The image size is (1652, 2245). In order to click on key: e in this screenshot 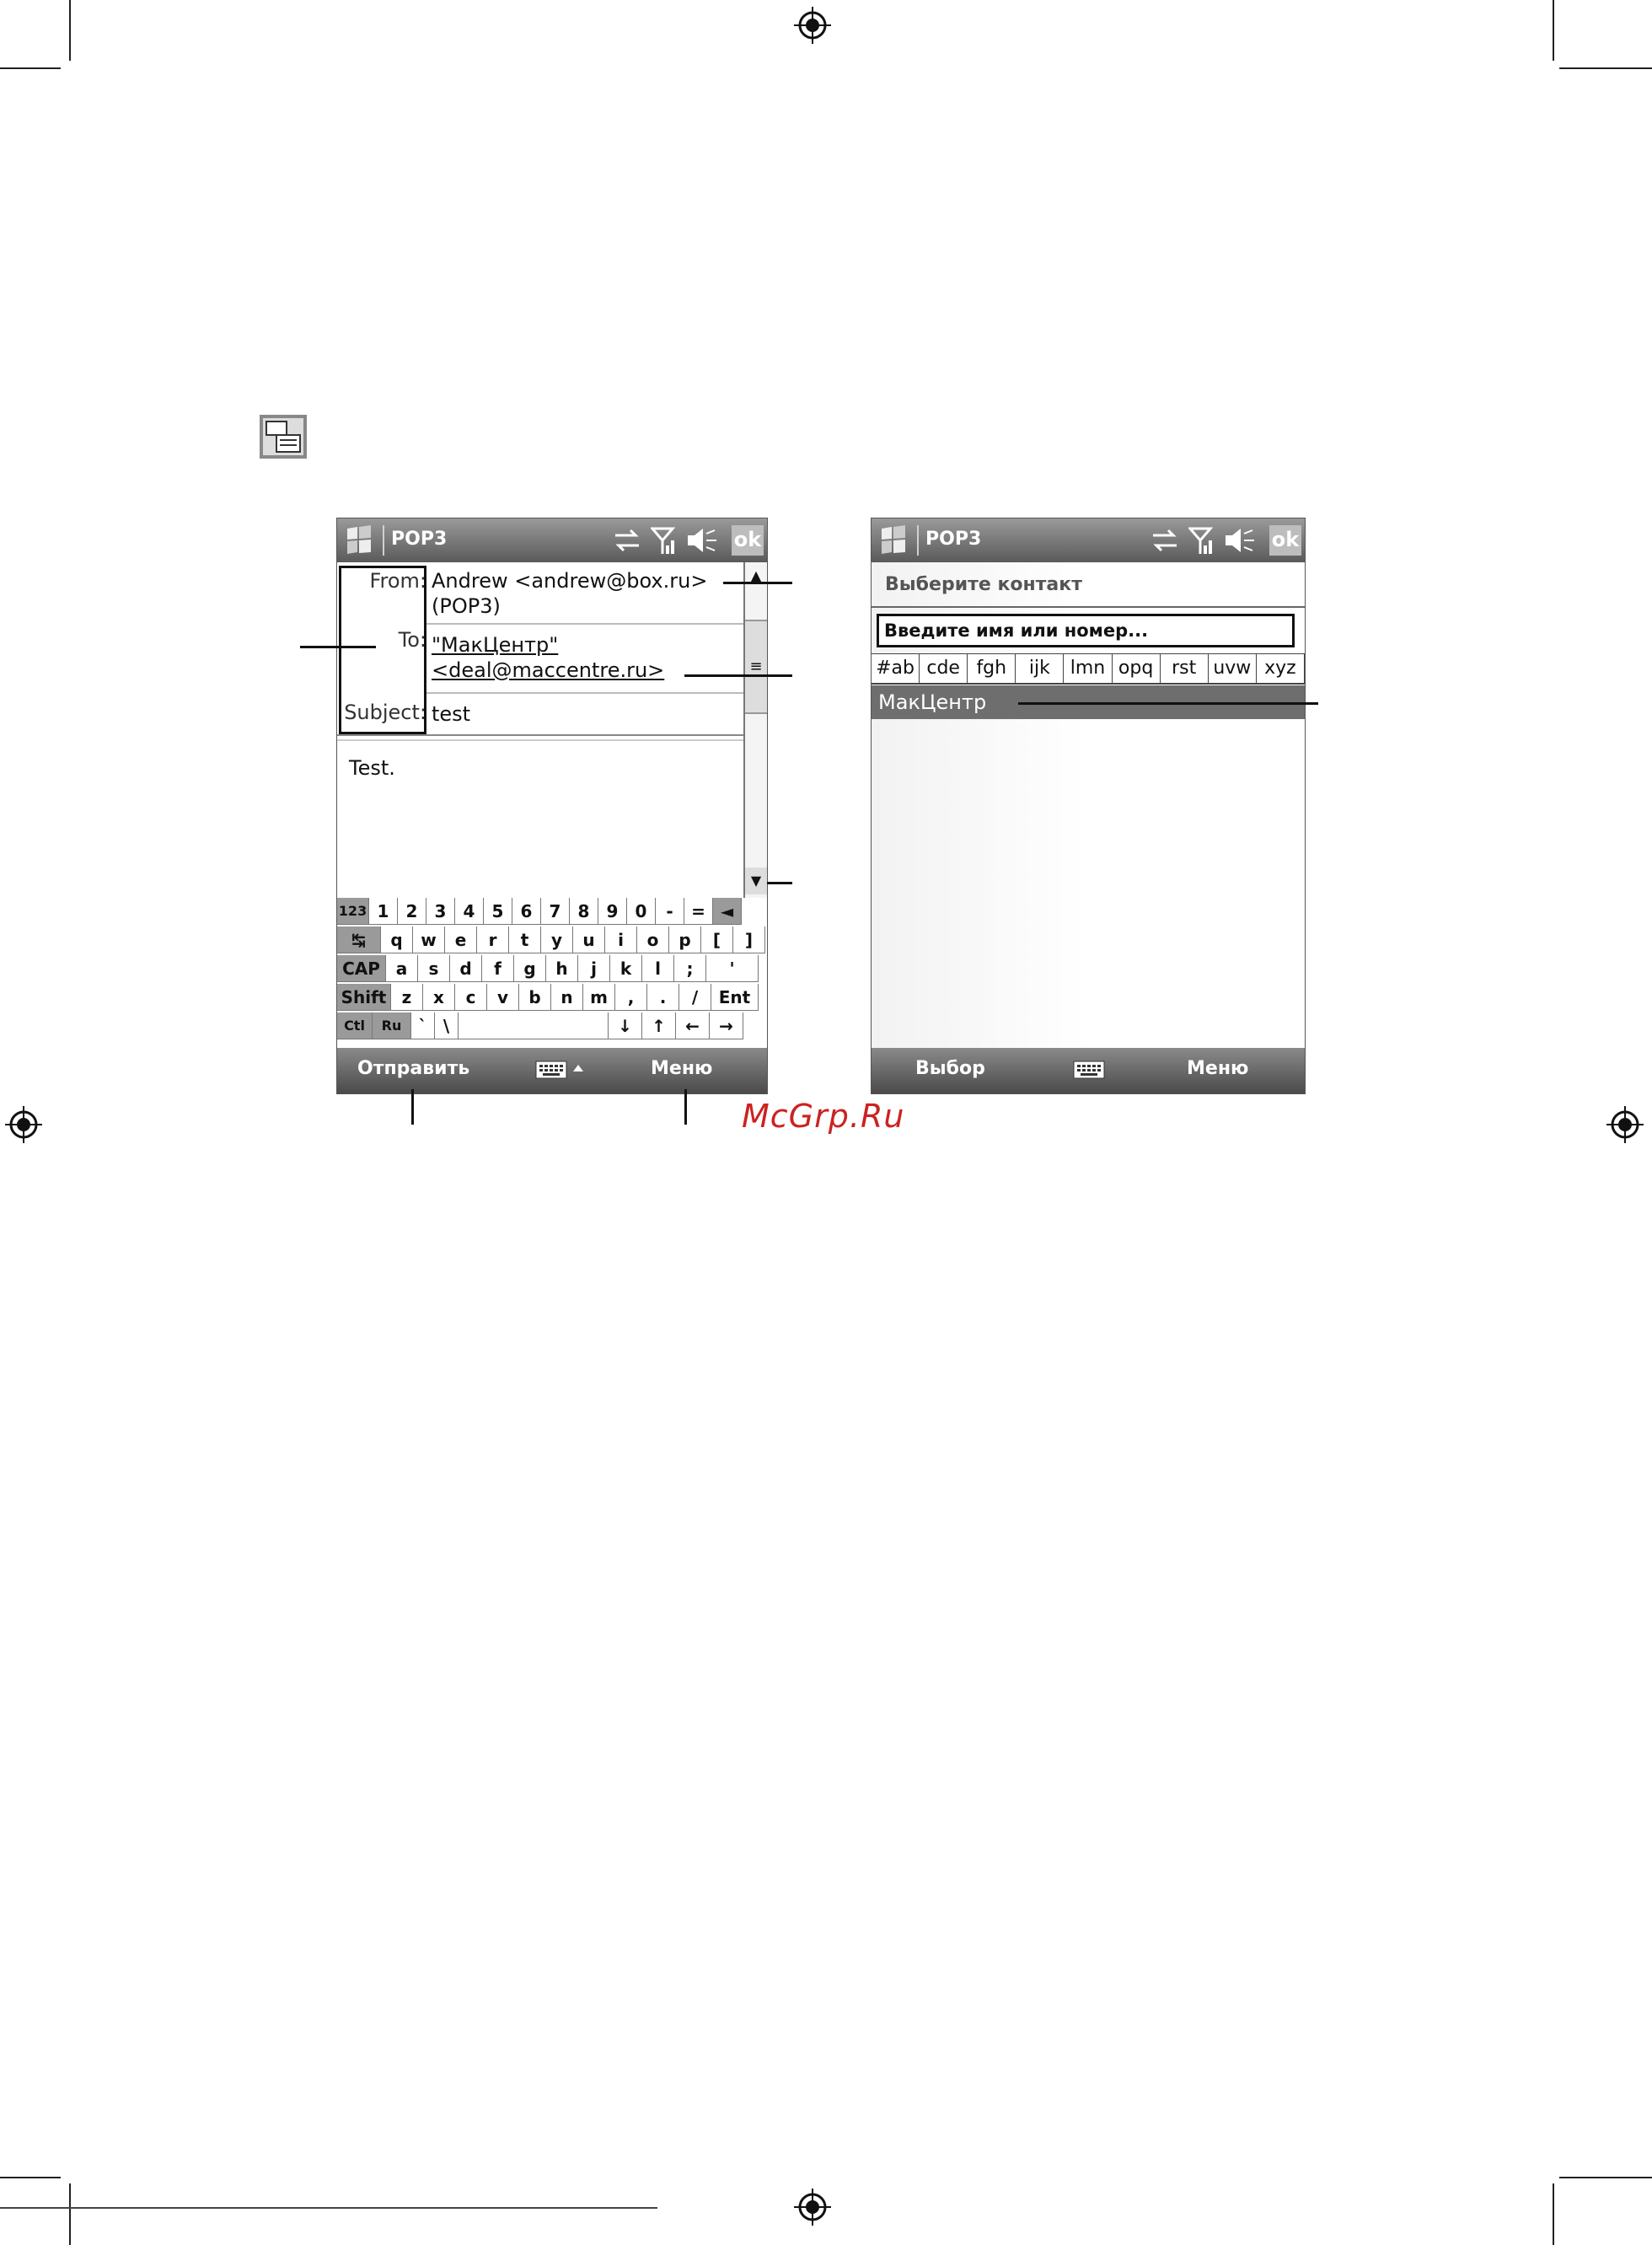, I will do `click(461, 939)`.